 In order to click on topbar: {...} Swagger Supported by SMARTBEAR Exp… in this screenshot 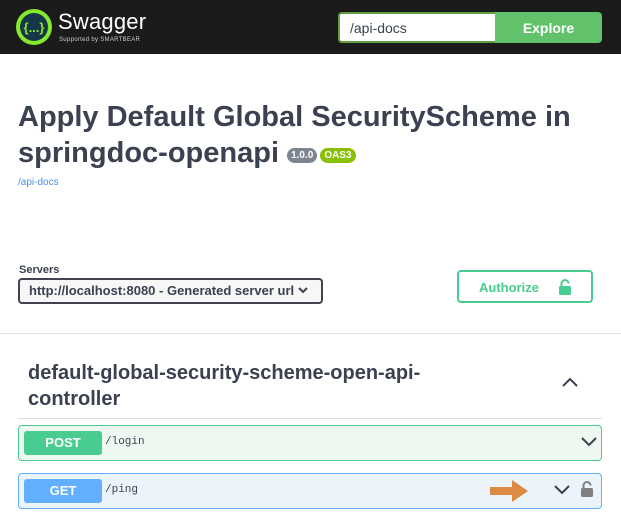, I will do `click(310, 27)`.